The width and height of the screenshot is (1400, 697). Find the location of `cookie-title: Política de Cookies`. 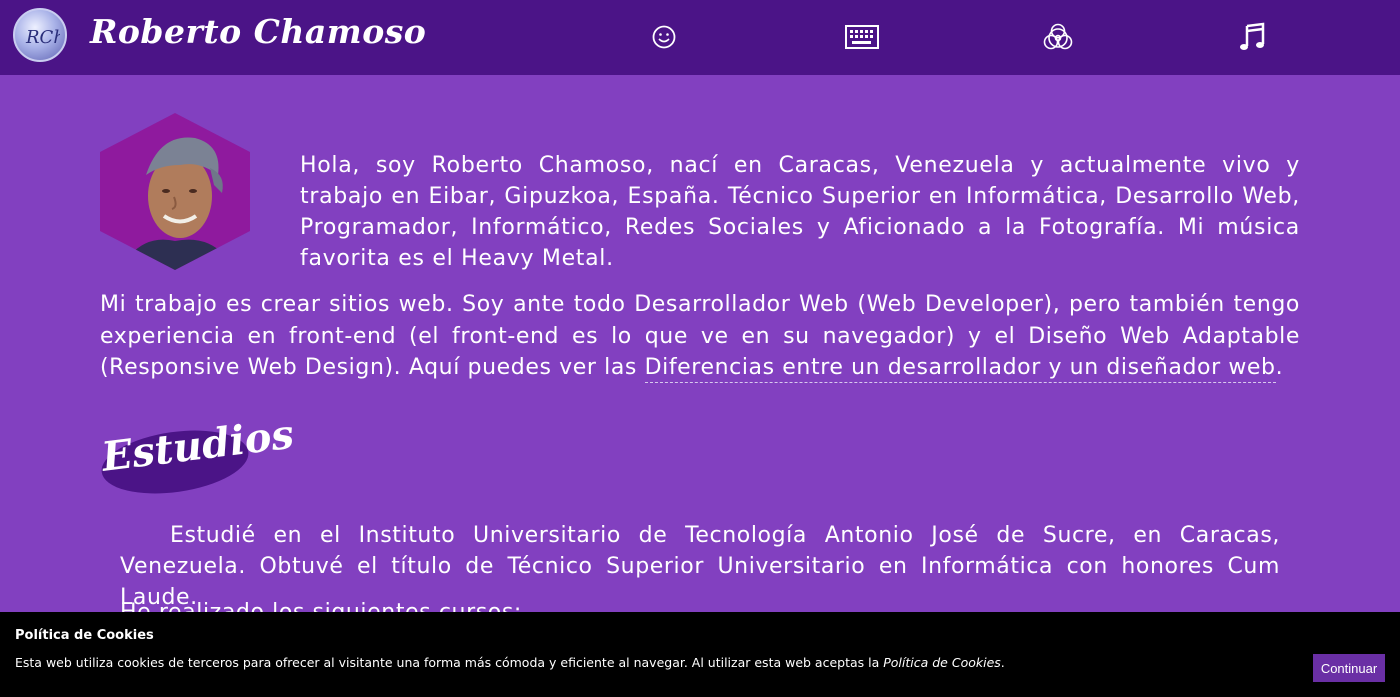

cookie-title: Política de Cookies is located at coordinates (84, 635).